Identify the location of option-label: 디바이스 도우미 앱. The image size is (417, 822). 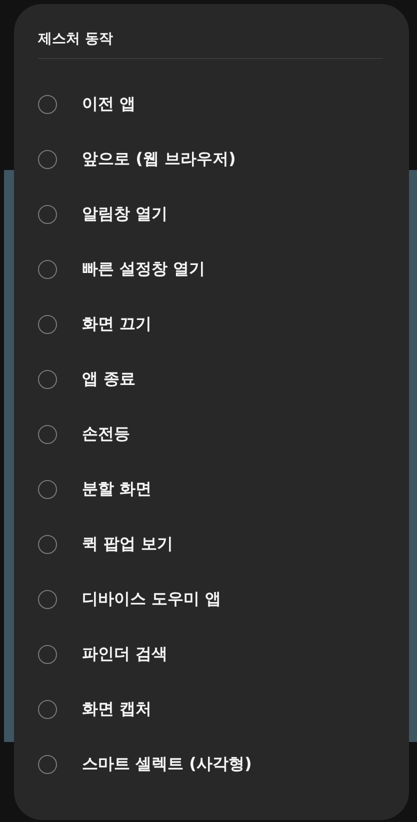
(152, 599).